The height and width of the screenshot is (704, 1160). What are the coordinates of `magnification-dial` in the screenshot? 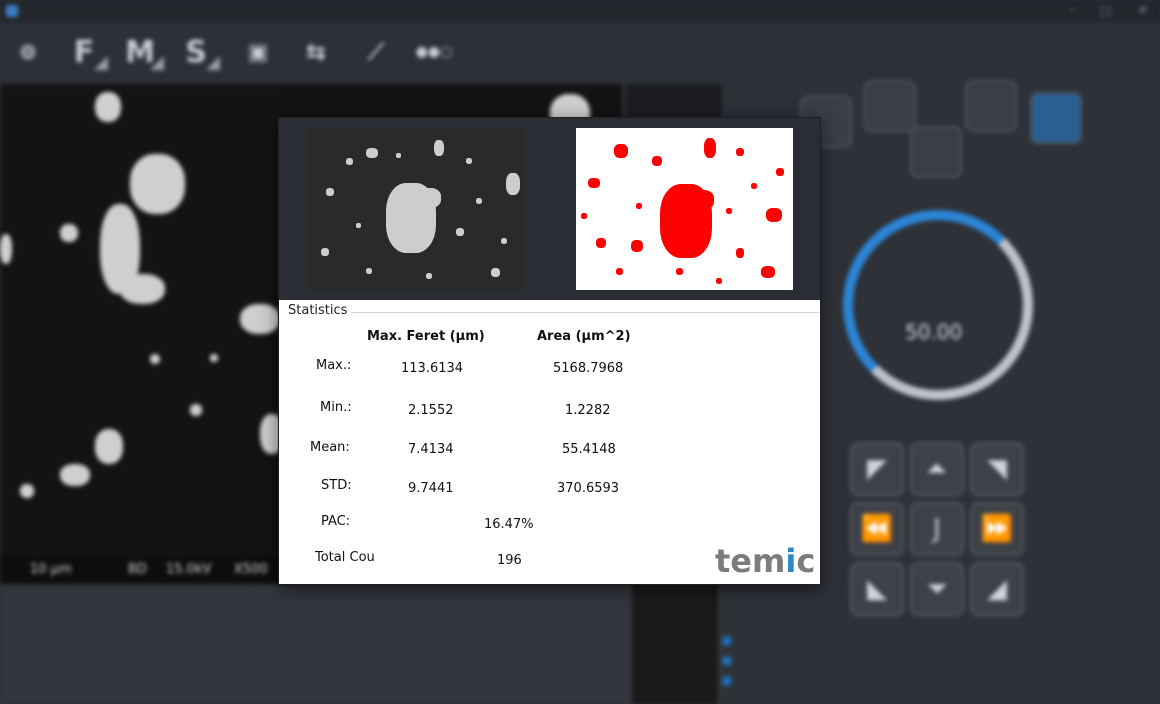 It's located at (938, 305).